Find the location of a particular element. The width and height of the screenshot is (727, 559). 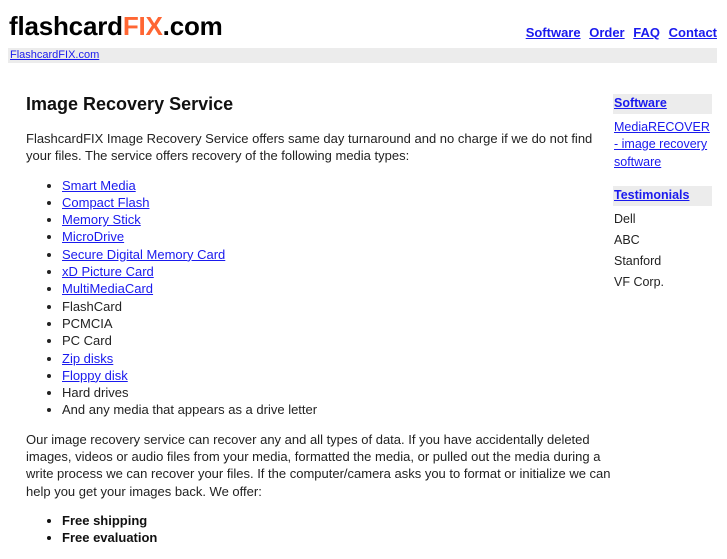

media-type-item: PCMCIA is located at coordinates (336, 323).